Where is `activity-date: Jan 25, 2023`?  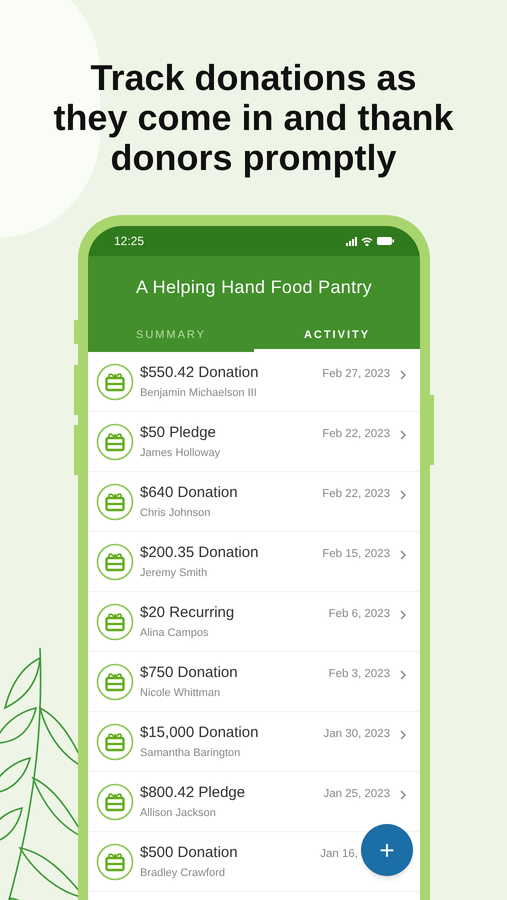 activity-date: Jan 25, 2023 is located at coordinates (356, 794).